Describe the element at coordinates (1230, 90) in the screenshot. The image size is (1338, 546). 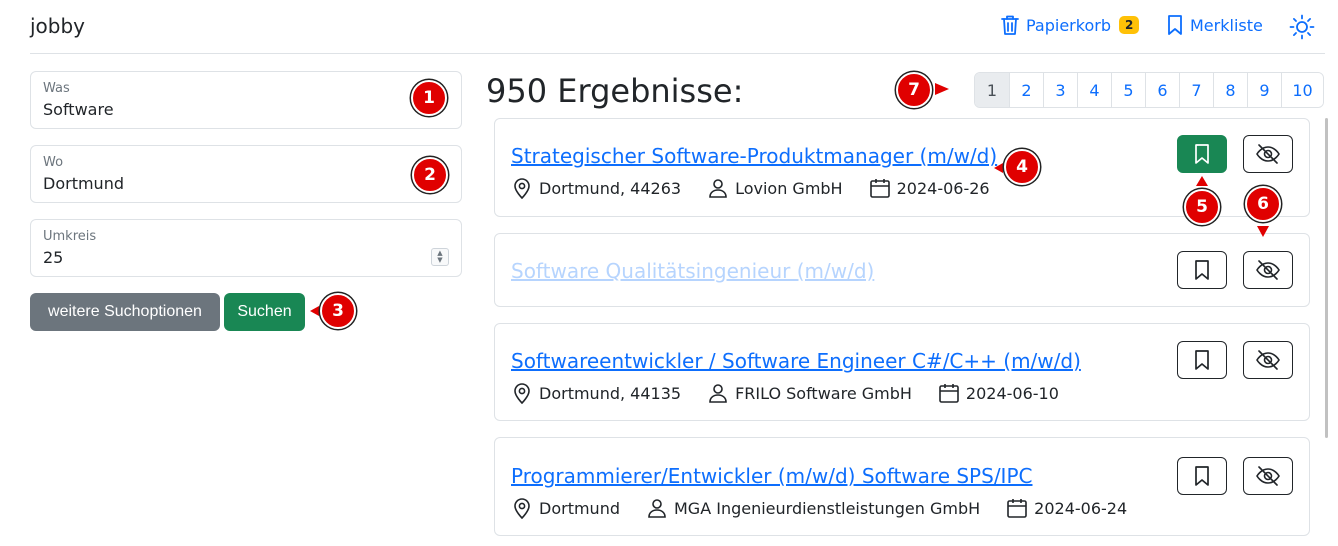
I see `page-link-8: 8` at that location.